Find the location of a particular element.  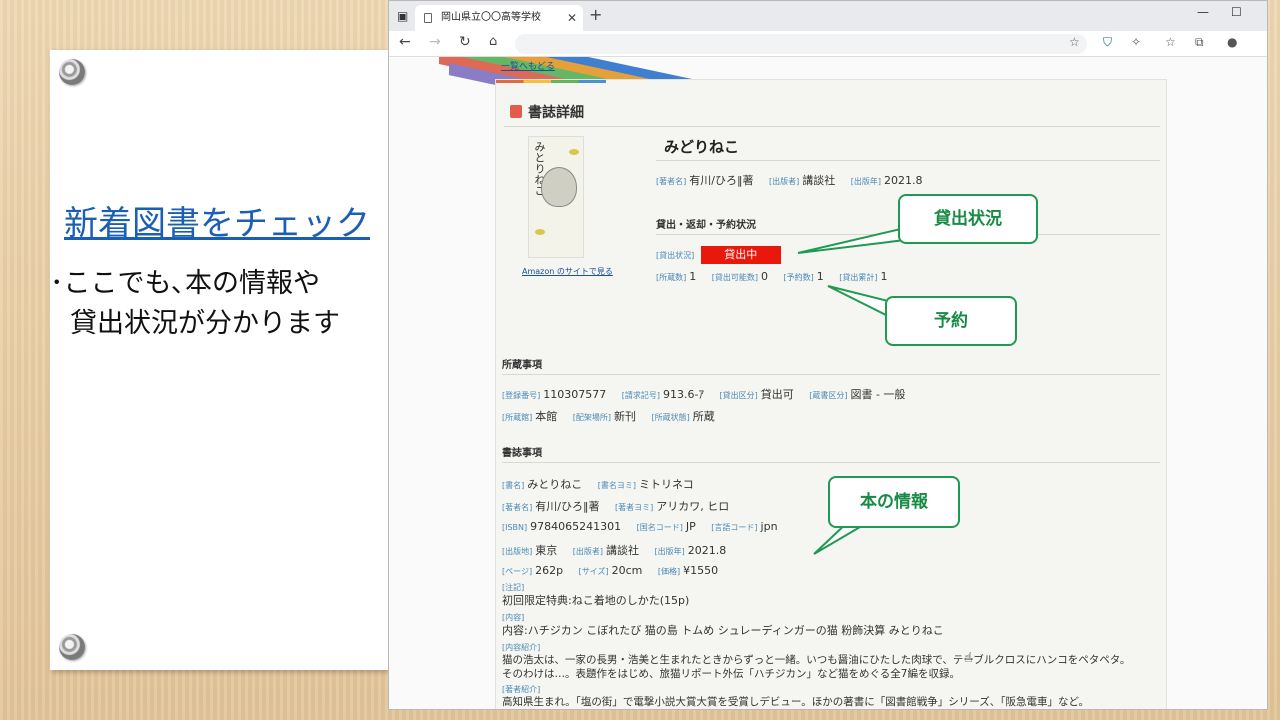

favorite-add-icon: ☆ is located at coordinates (1074, 42).